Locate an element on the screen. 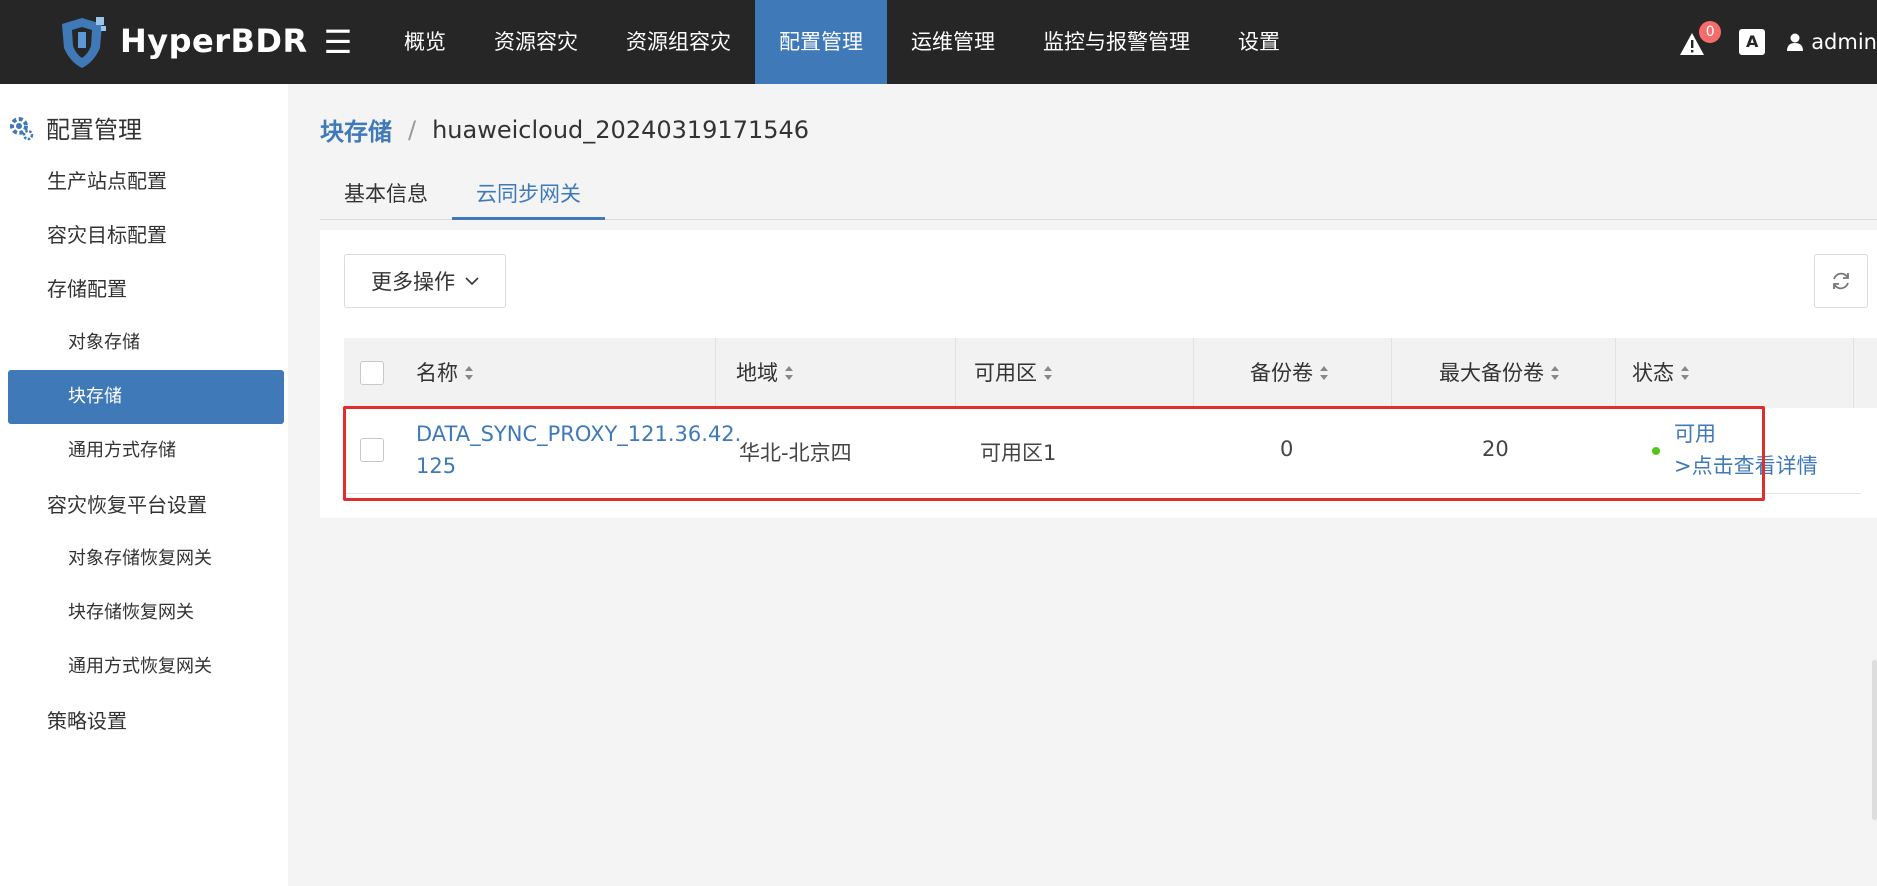  gear-icon is located at coordinates (22, 128).